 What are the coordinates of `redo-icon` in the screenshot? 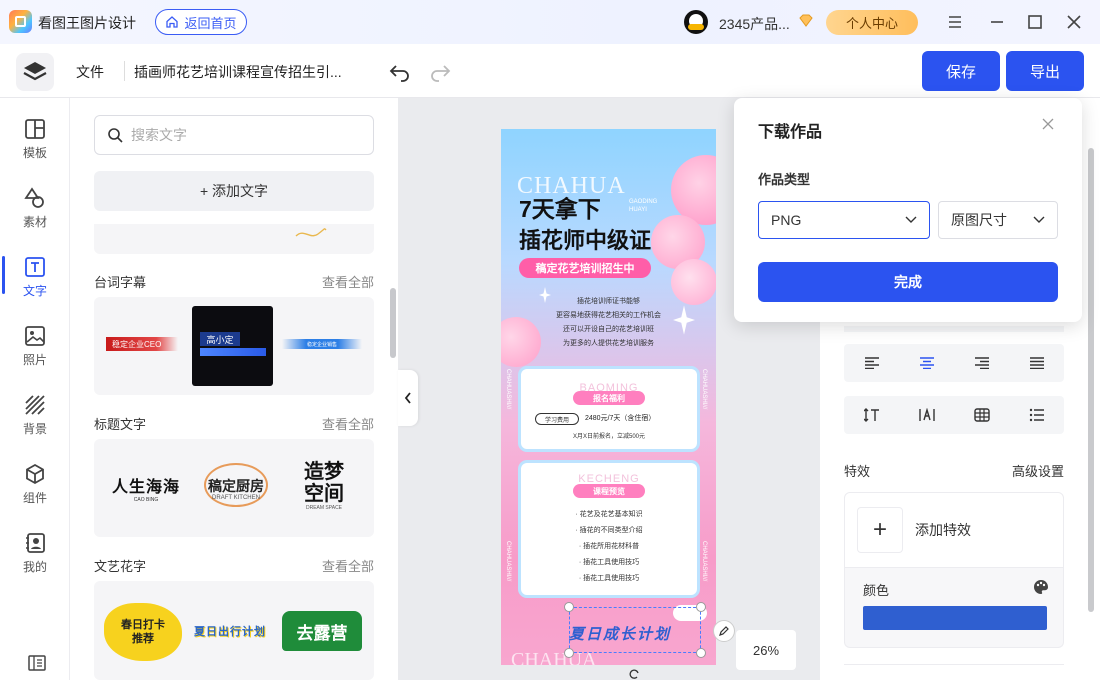 It's located at (440, 72).